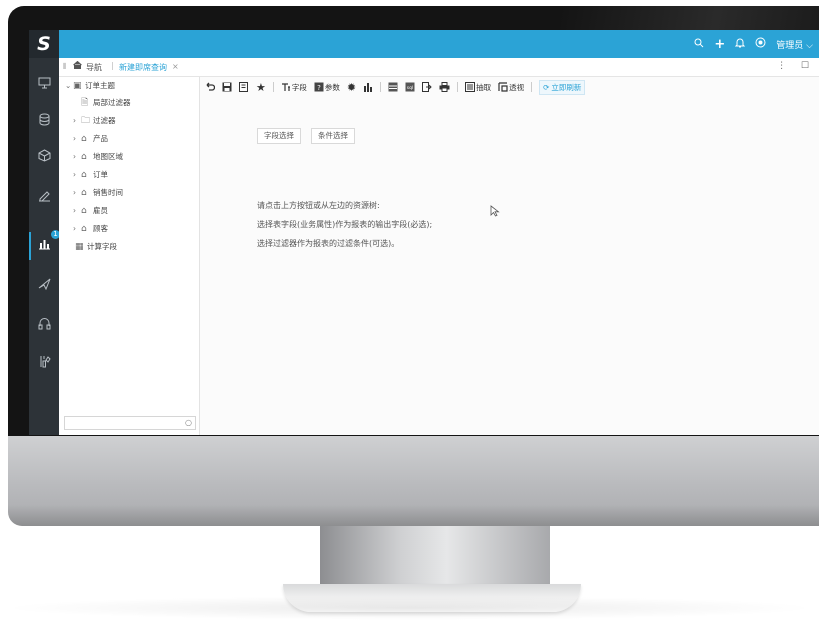 This screenshot has height=620, width=819. What do you see at coordinates (112, 102) in the screenshot?
I see `tree-item-label: 局部过滤器` at bounding box center [112, 102].